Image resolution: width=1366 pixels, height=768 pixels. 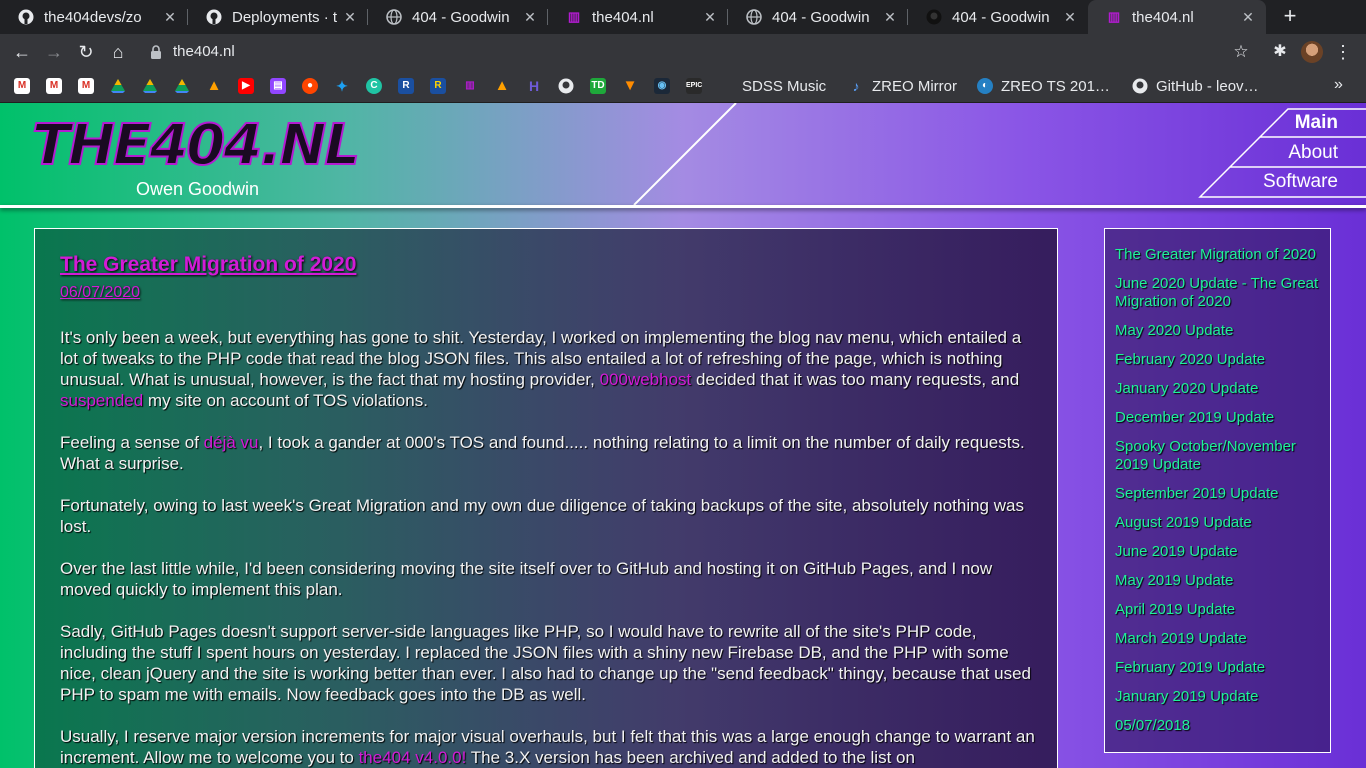 I want to click on site-author: Owen Goodwin, so click(x=198, y=189).